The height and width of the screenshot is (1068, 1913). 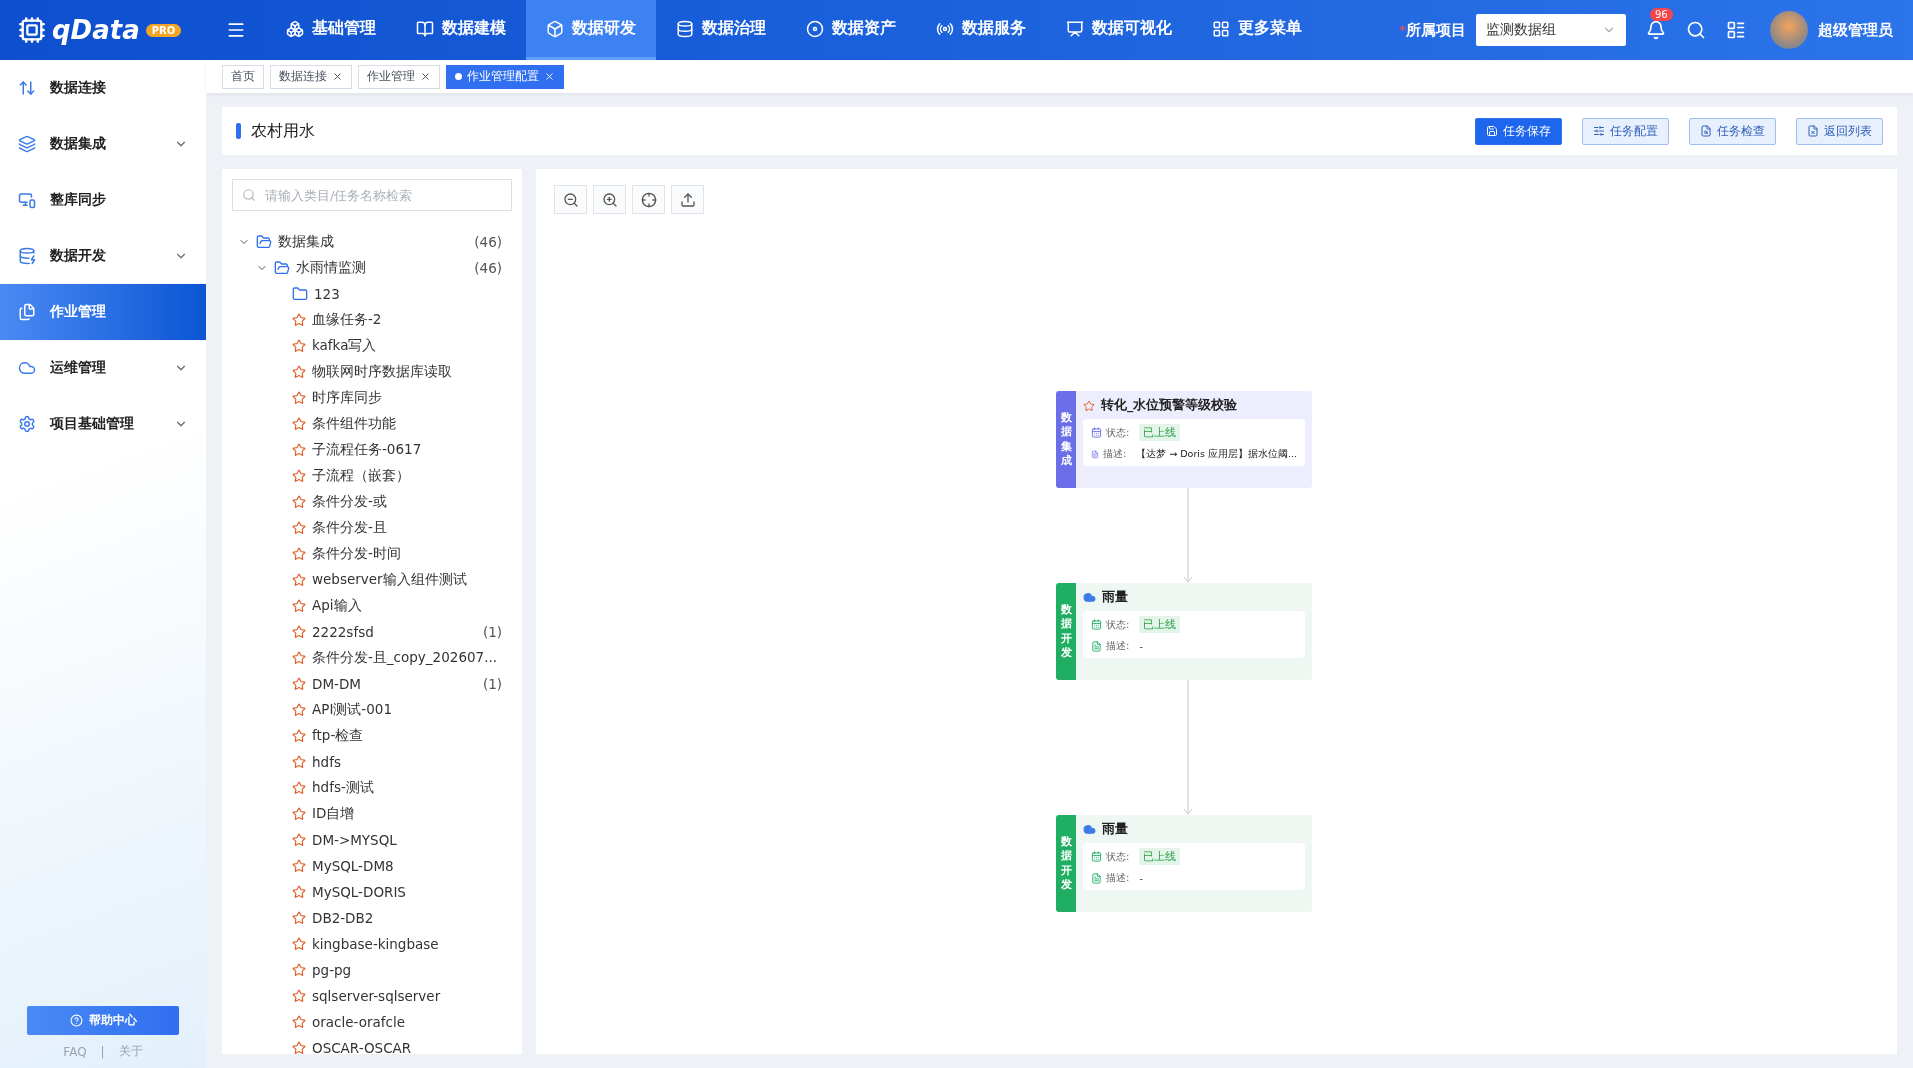 What do you see at coordinates (264, 242) in the screenshot?
I see `folder-icon` at bounding box center [264, 242].